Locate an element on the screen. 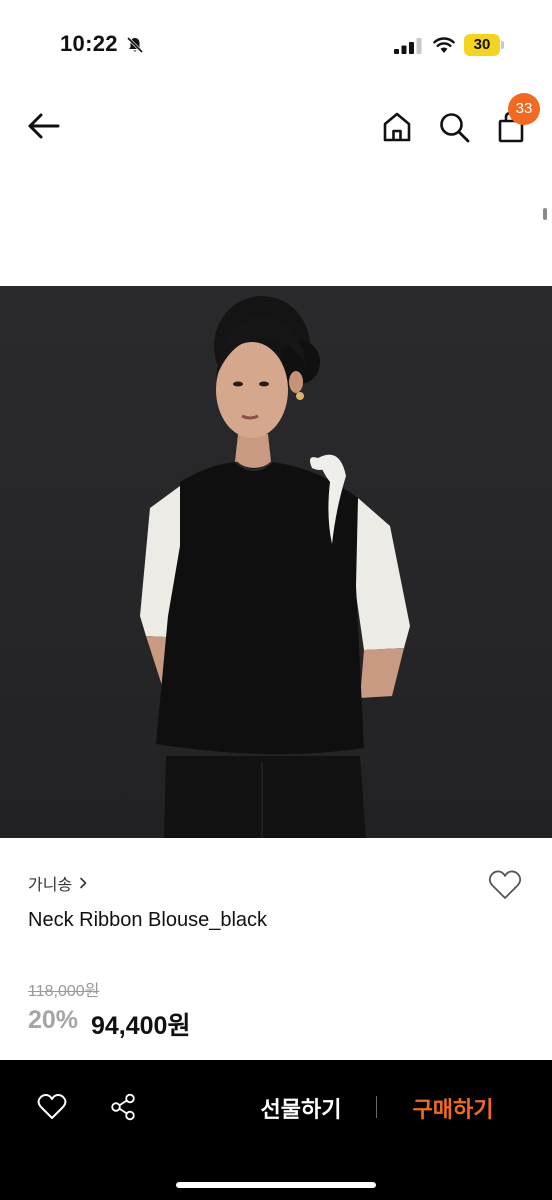  cart-count-badge: 33 is located at coordinates (524, 109).